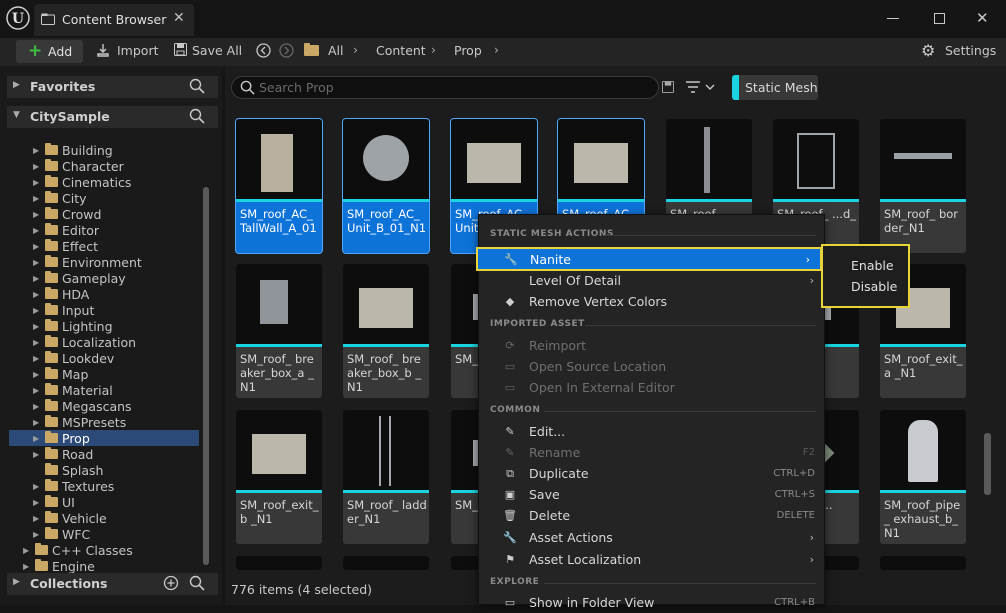 This screenshot has height=613, width=1006. Describe the element at coordinates (923, 186) in the screenshot. I see `asset-tile: SM_roof_ border_N1` at that location.